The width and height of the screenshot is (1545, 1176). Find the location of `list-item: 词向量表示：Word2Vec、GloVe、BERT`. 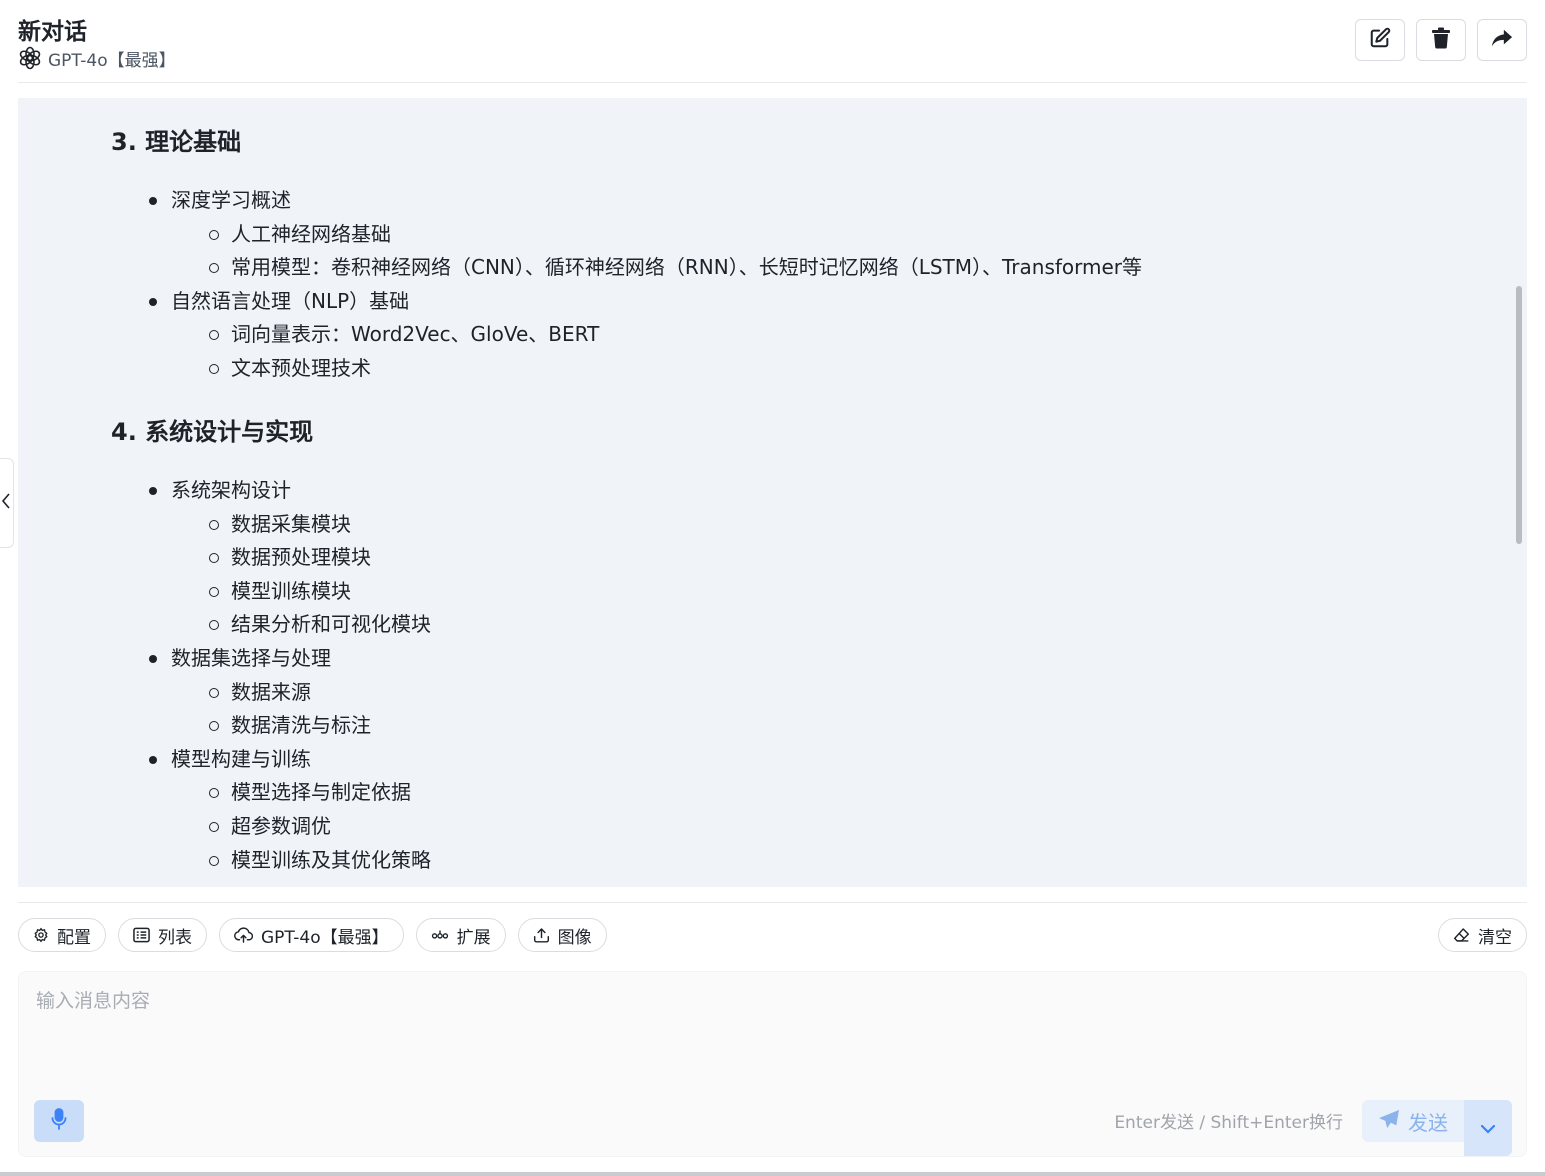

list-item: 词向量表示：Word2Vec、GloVe、BERT is located at coordinates (626, 335).